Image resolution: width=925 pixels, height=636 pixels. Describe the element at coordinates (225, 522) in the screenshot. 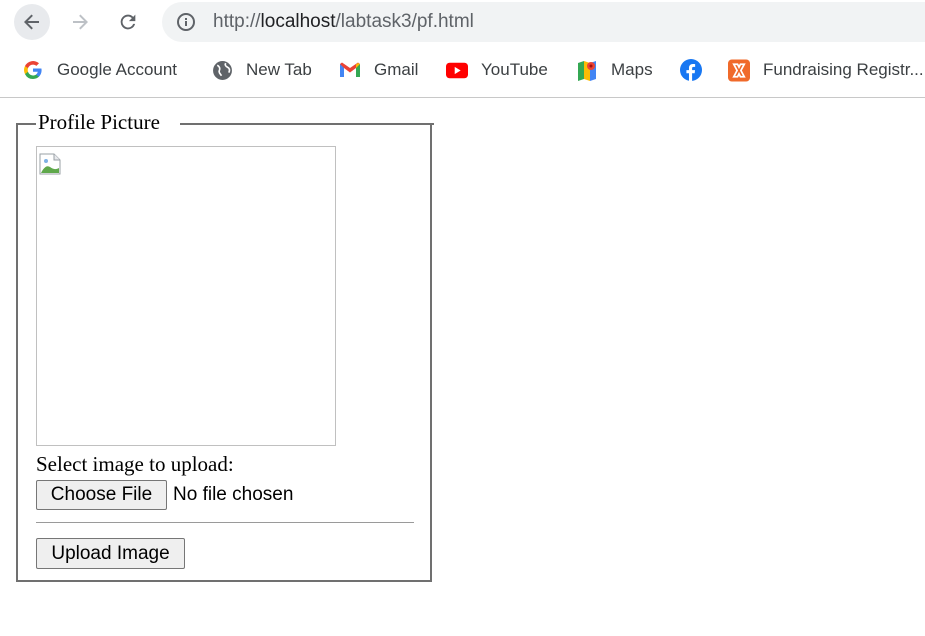

I see `separator-line` at that location.